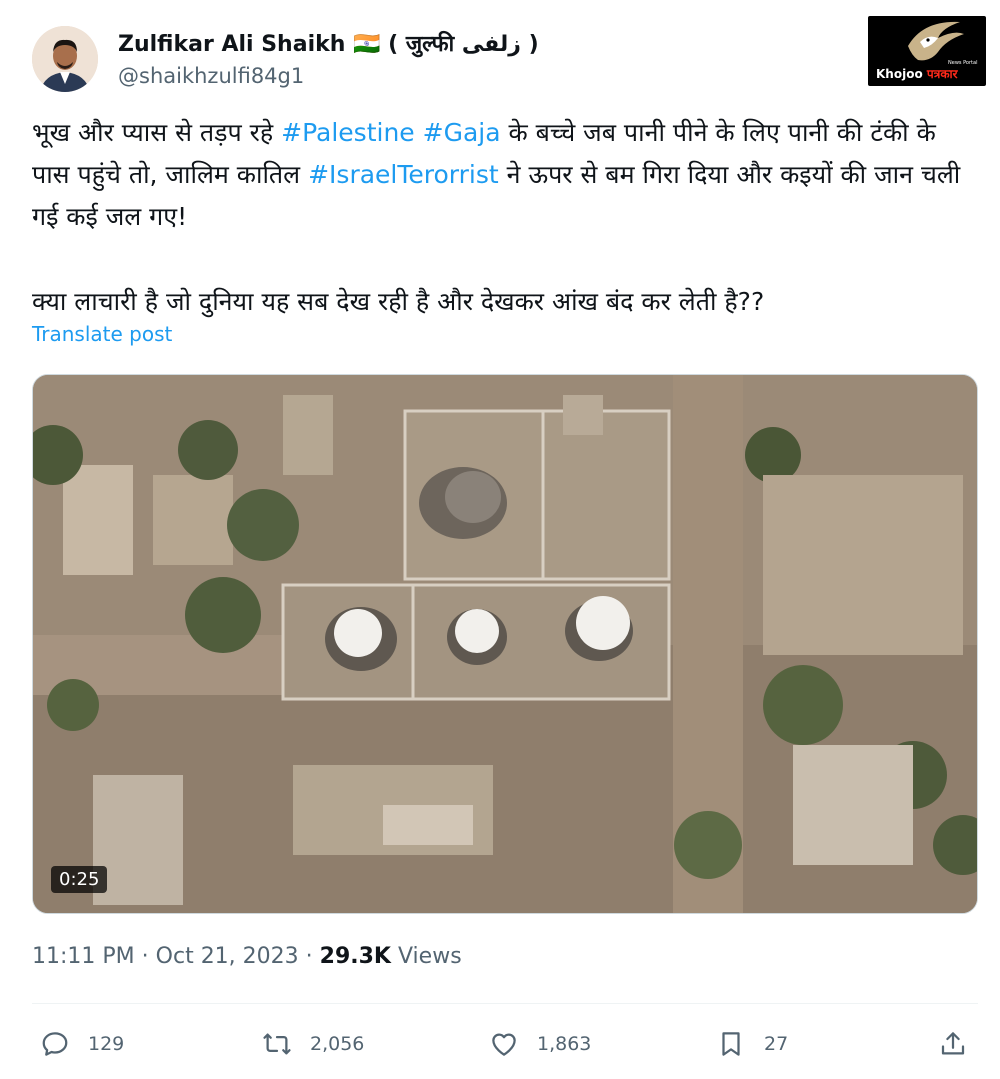 This screenshot has width=1000, height=1079. What do you see at coordinates (79, 879) in the screenshot?
I see `video-duration: 0:25` at bounding box center [79, 879].